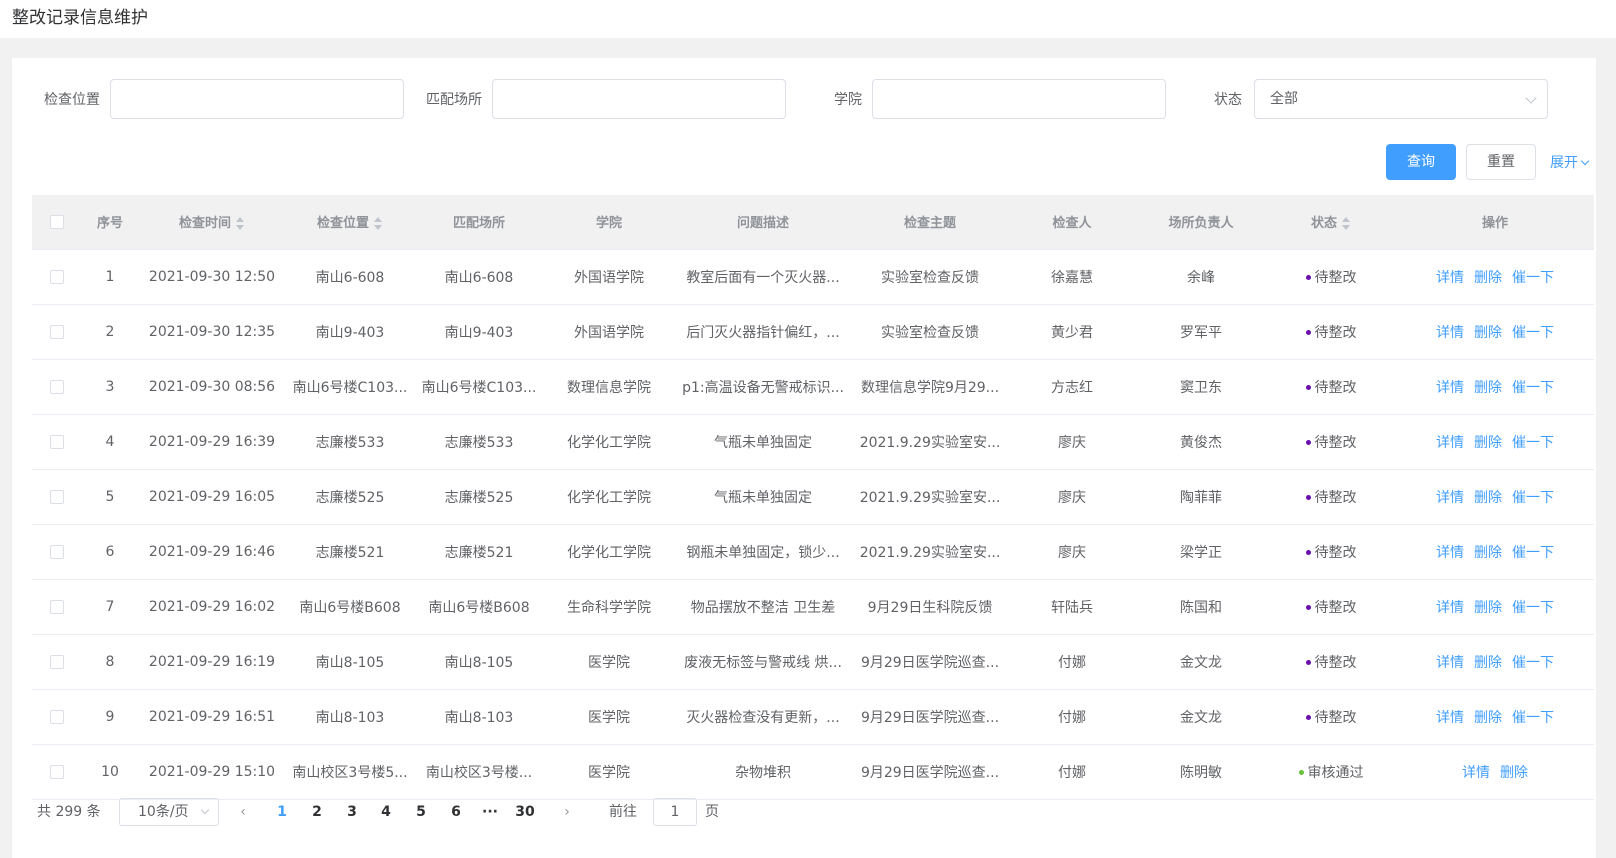 The height and width of the screenshot is (858, 1616). I want to click on status-select: 全部, so click(1401, 99).